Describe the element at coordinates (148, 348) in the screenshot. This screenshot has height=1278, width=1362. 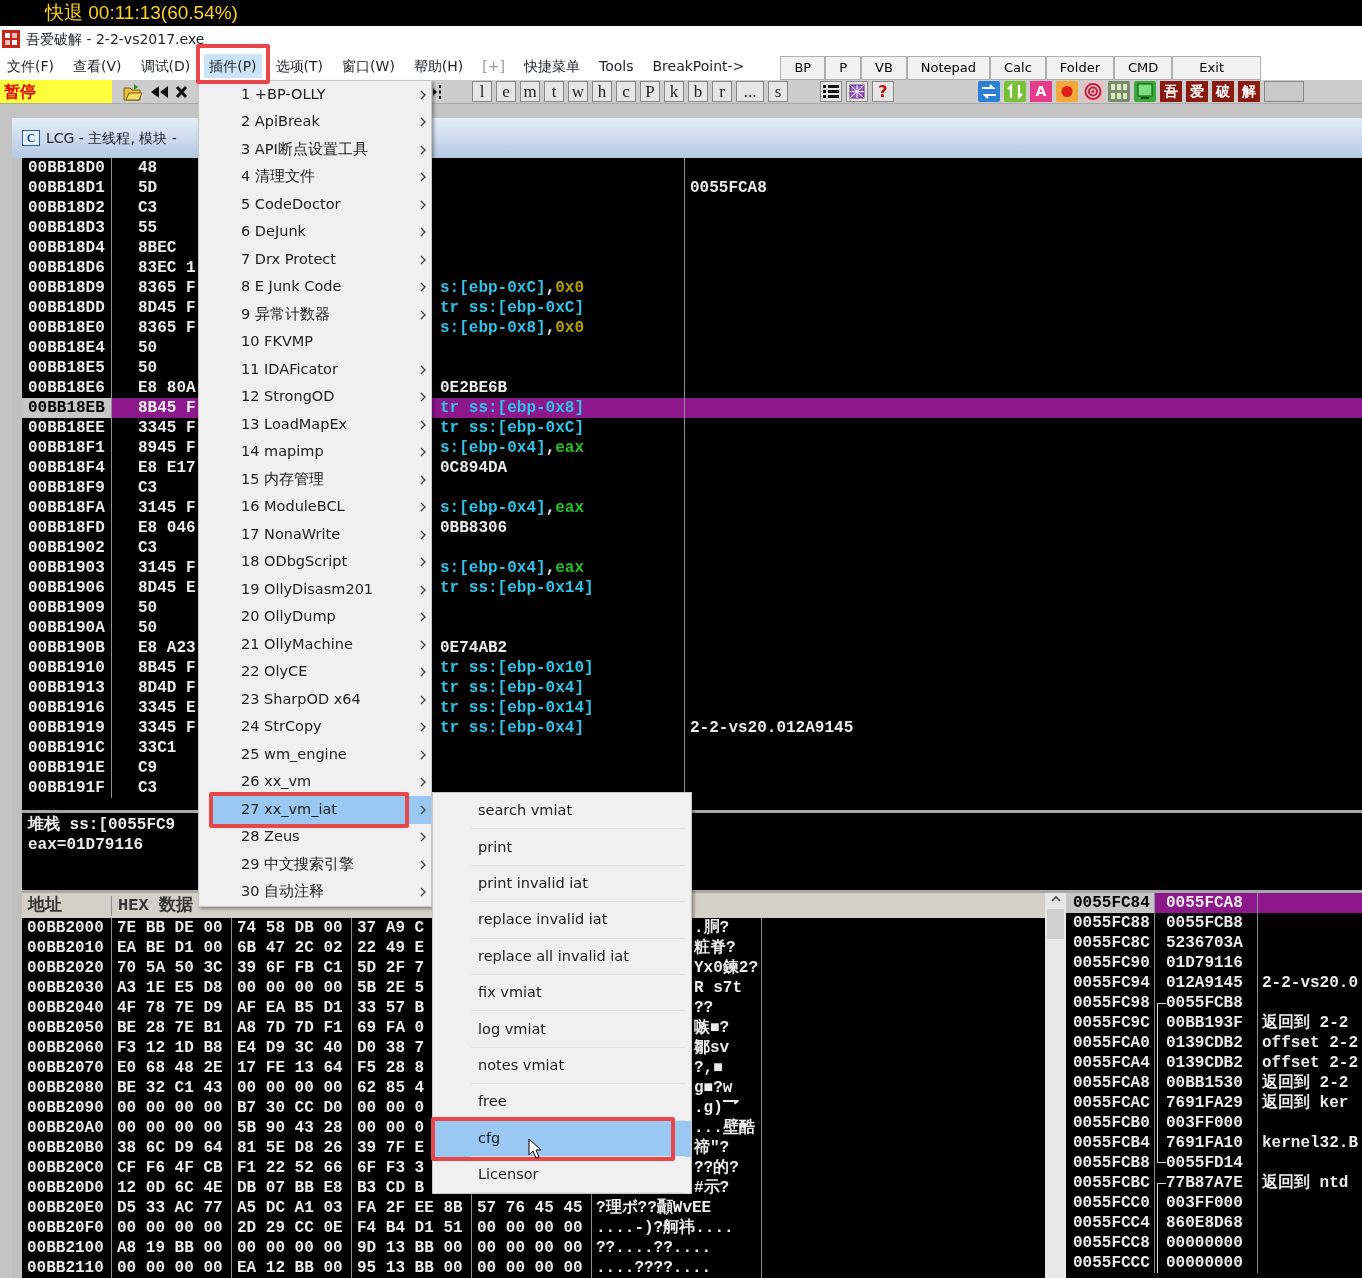
I see `hex-cell: 50` at that location.